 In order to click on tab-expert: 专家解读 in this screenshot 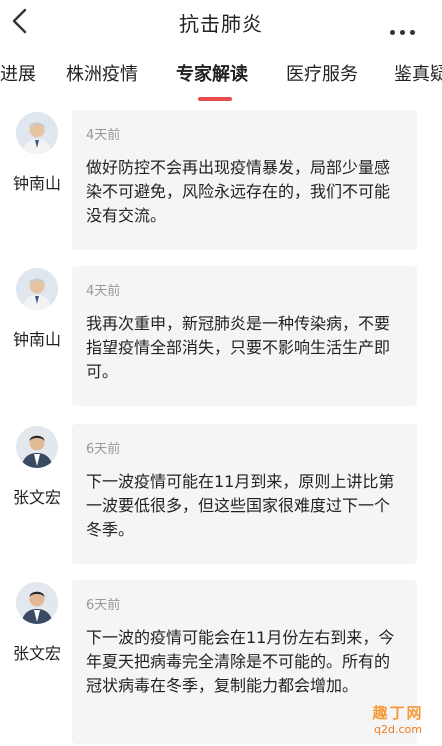, I will do `click(212, 73)`.